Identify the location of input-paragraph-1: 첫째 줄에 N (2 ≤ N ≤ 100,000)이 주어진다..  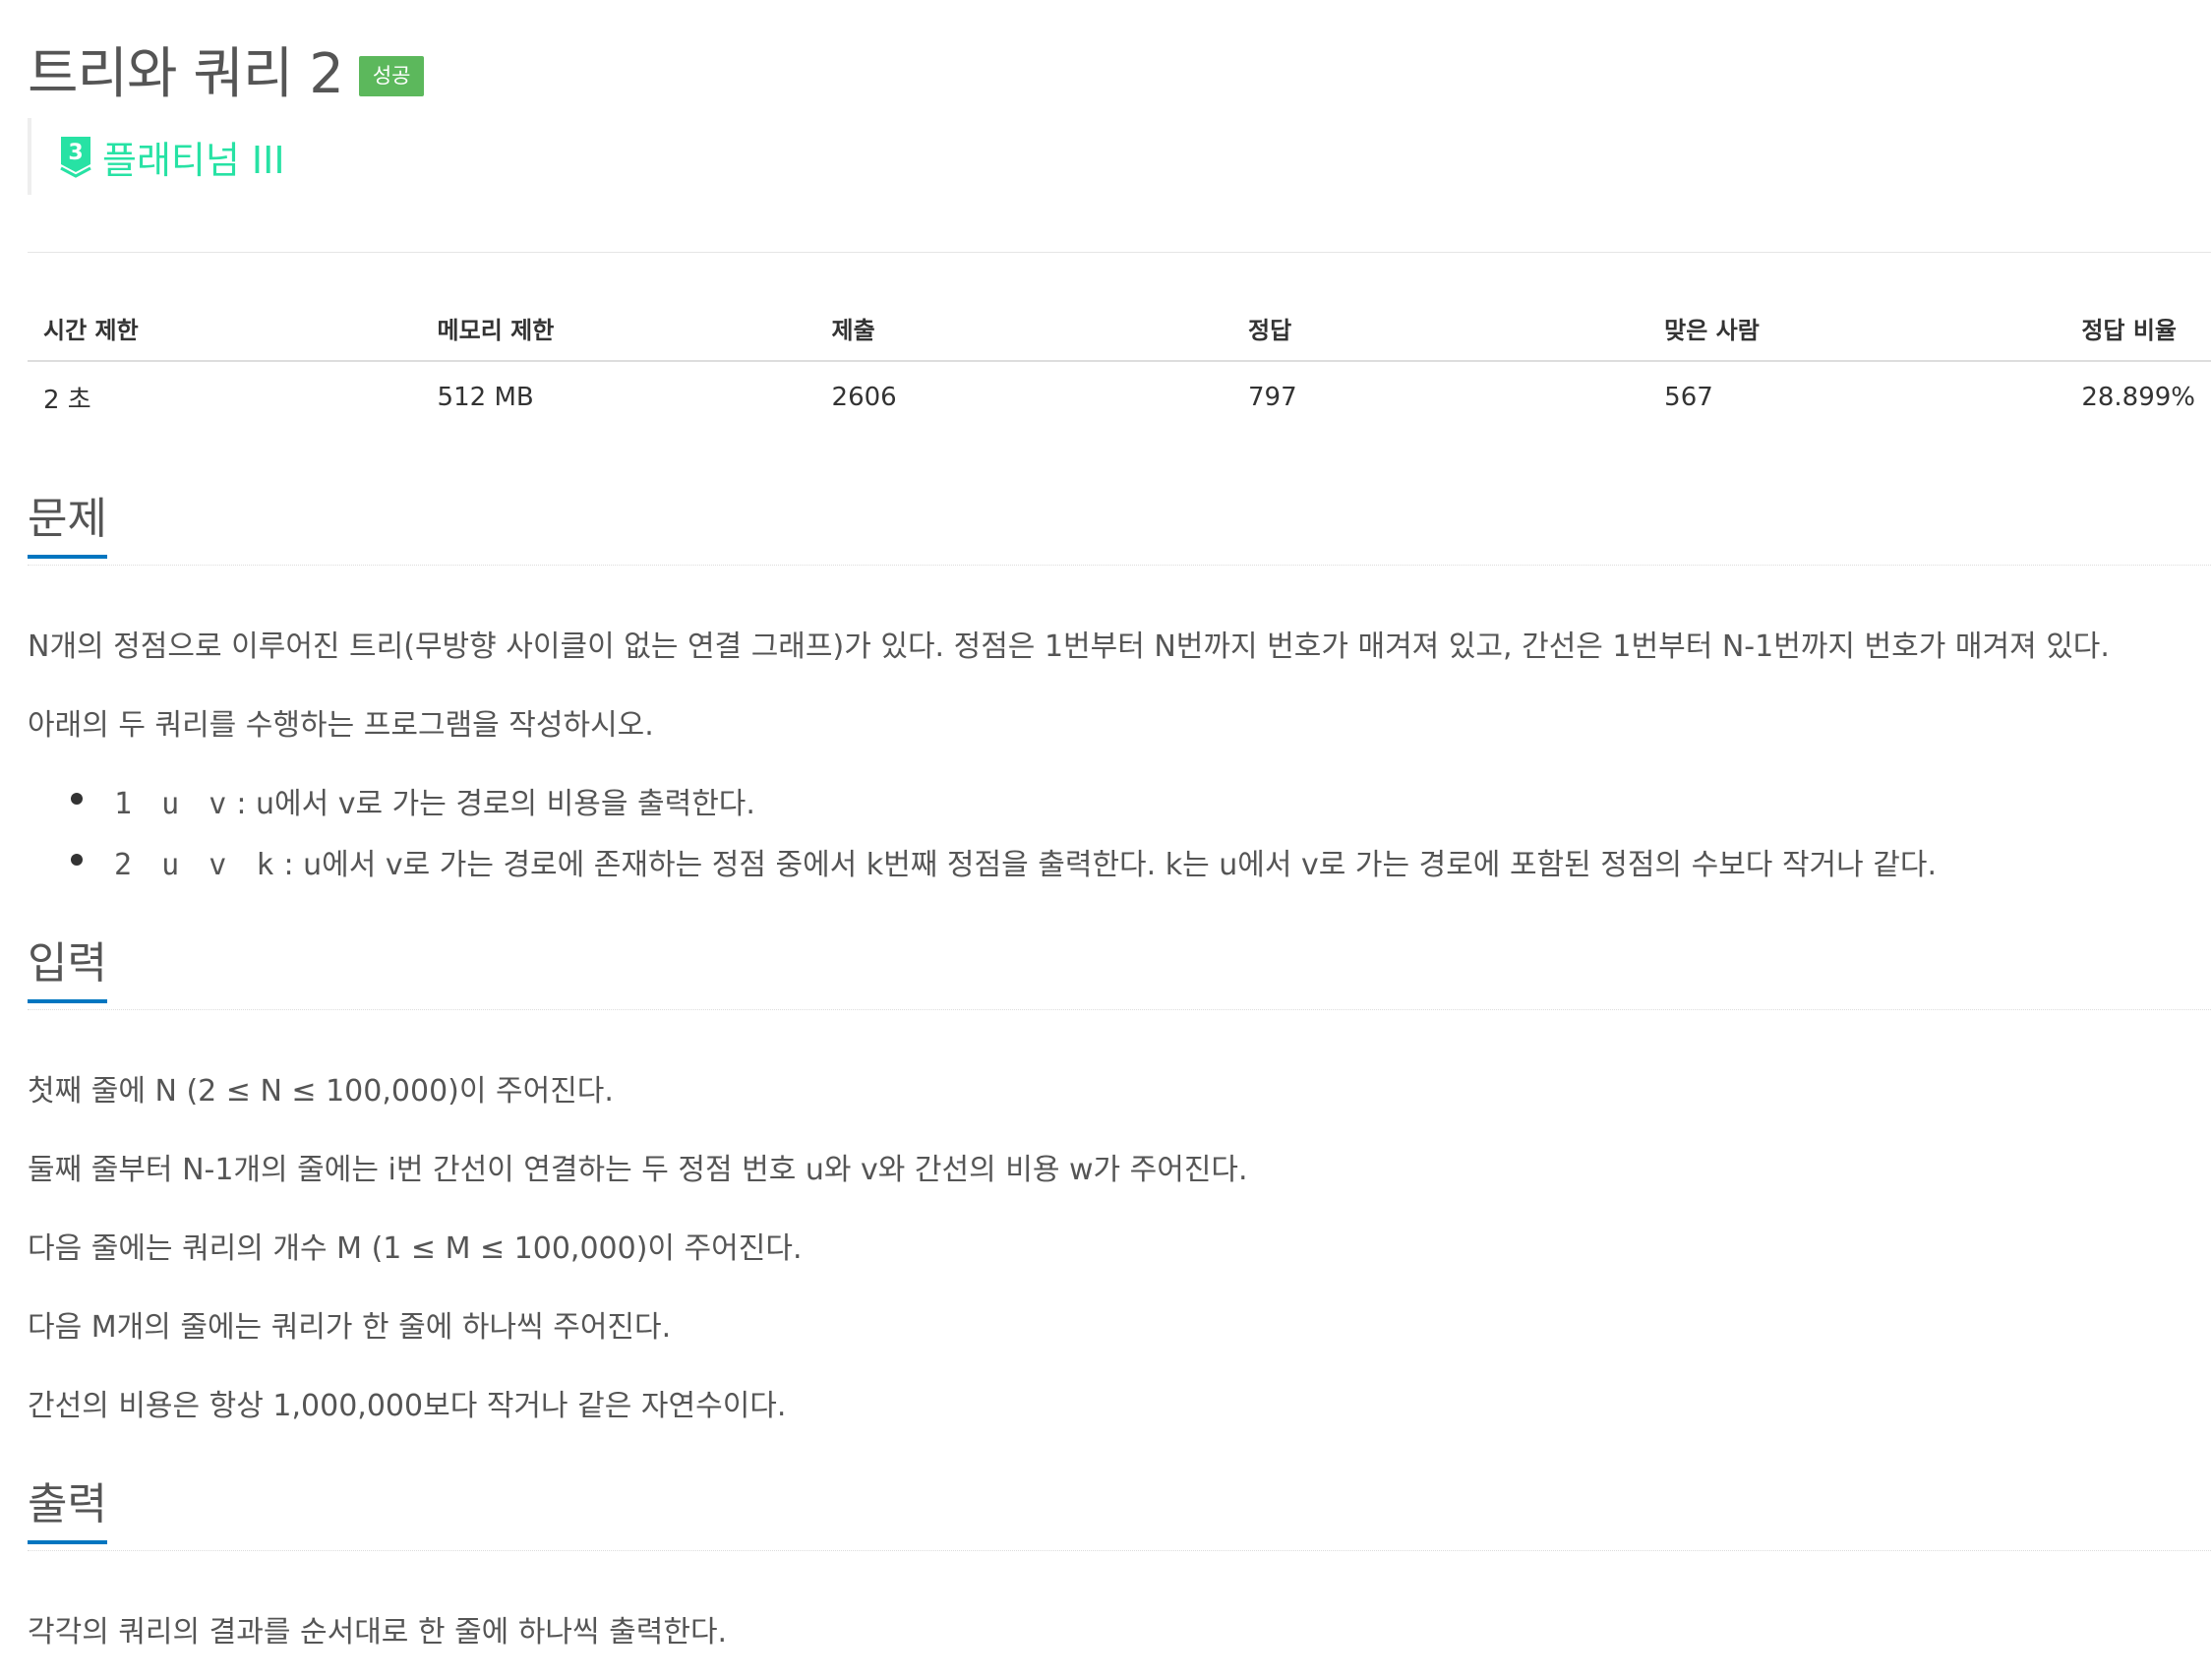
(321, 1091).